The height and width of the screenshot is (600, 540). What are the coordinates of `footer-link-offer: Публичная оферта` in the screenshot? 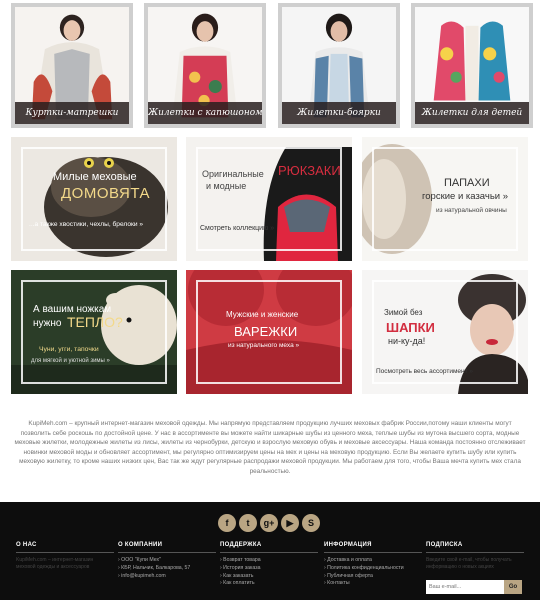 It's located at (373, 577).